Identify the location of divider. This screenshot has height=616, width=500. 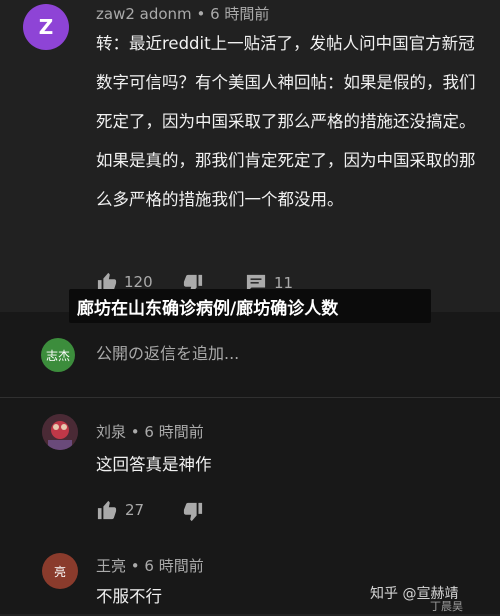
(250, 397).